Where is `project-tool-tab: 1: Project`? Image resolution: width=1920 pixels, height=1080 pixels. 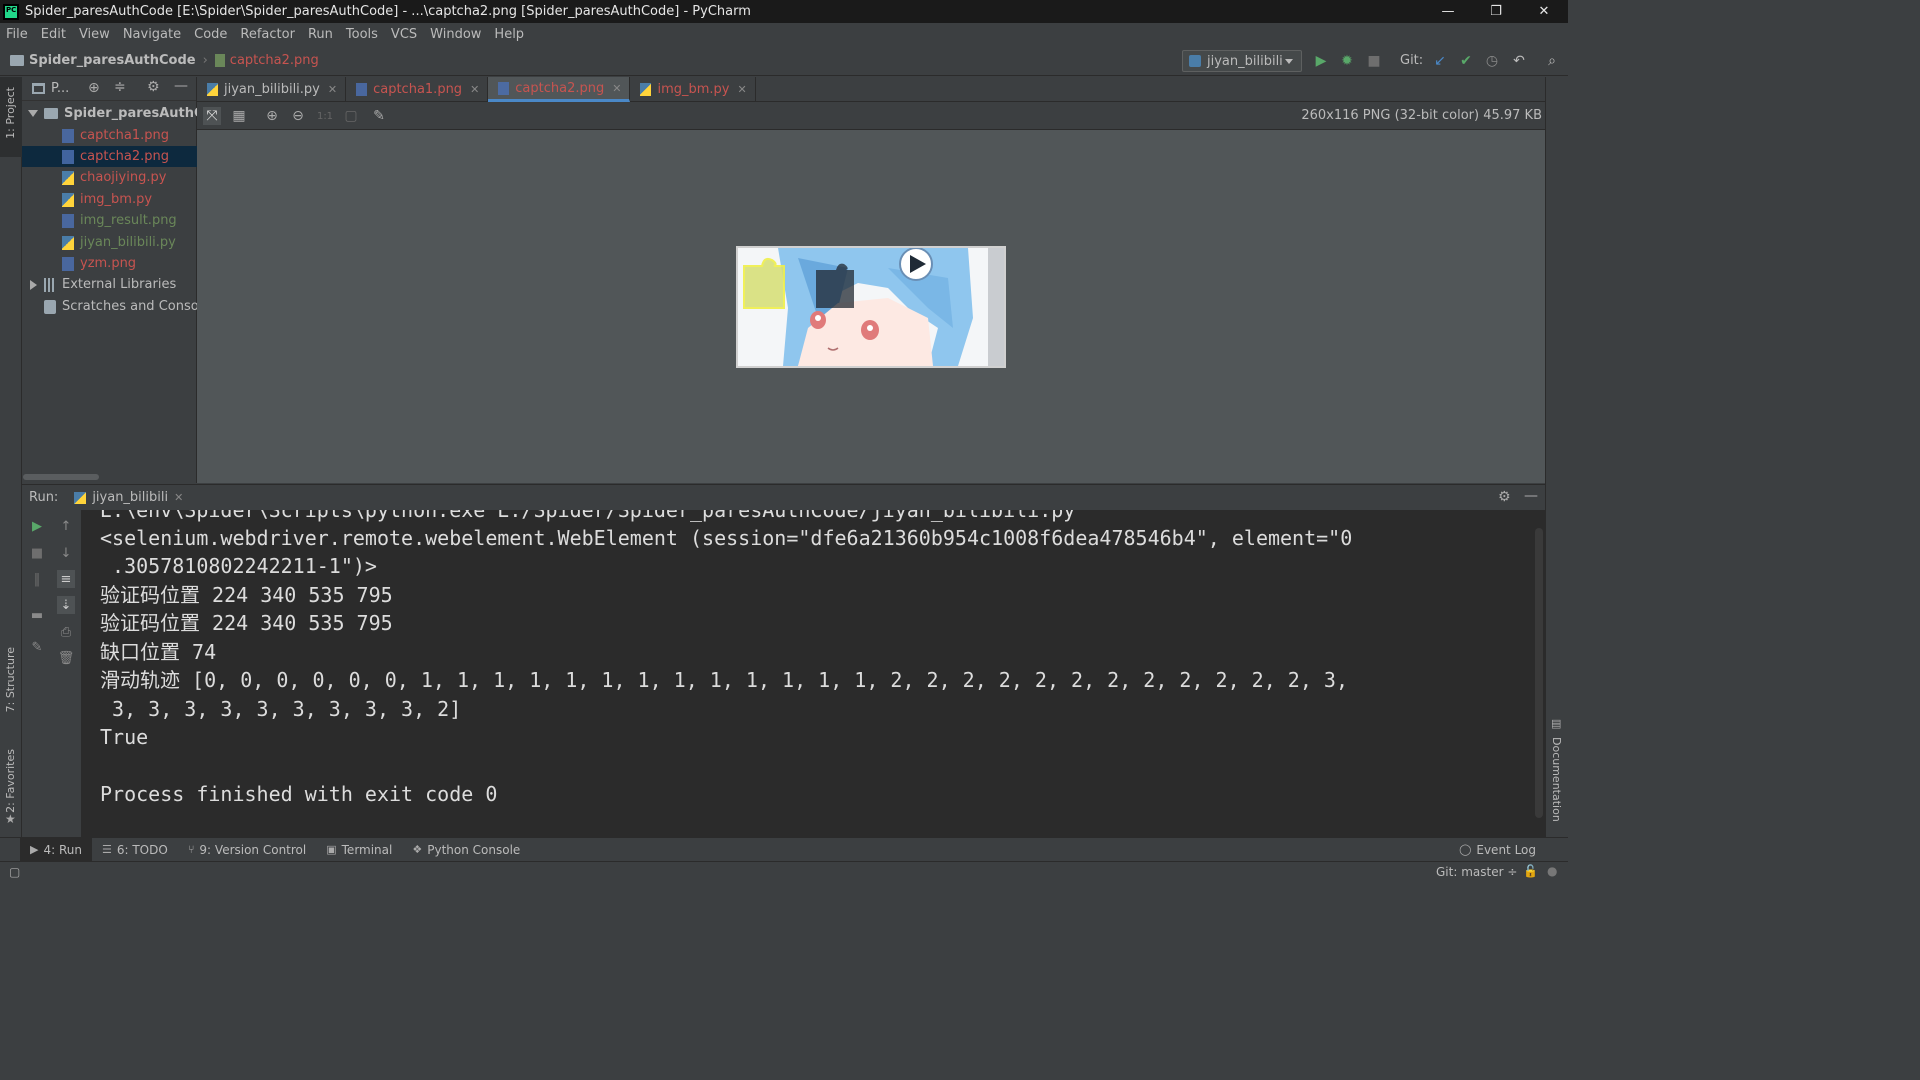
project-tool-tab: 1: Project is located at coordinates (11, 117).